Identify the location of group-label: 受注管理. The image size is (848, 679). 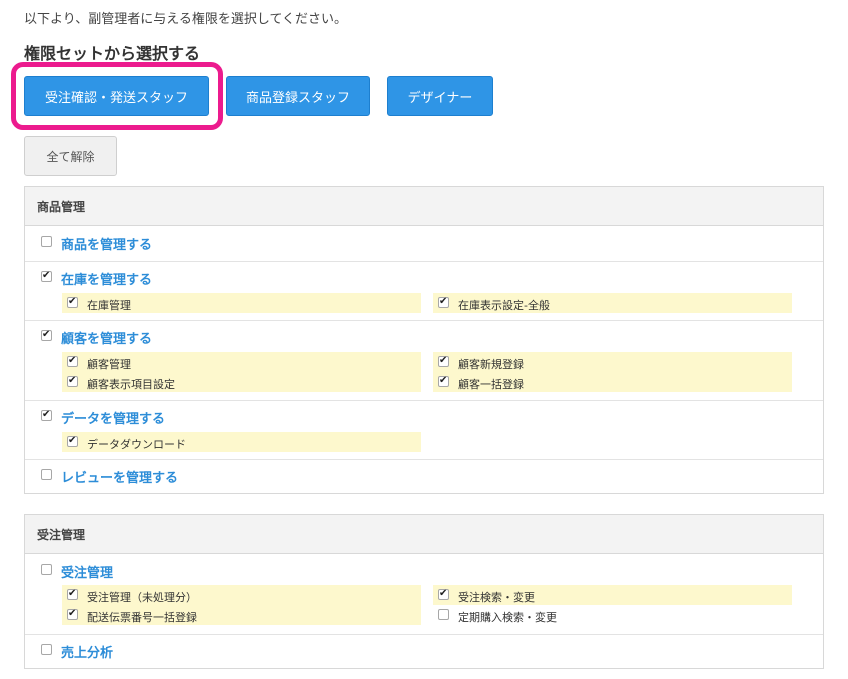
(87, 571).